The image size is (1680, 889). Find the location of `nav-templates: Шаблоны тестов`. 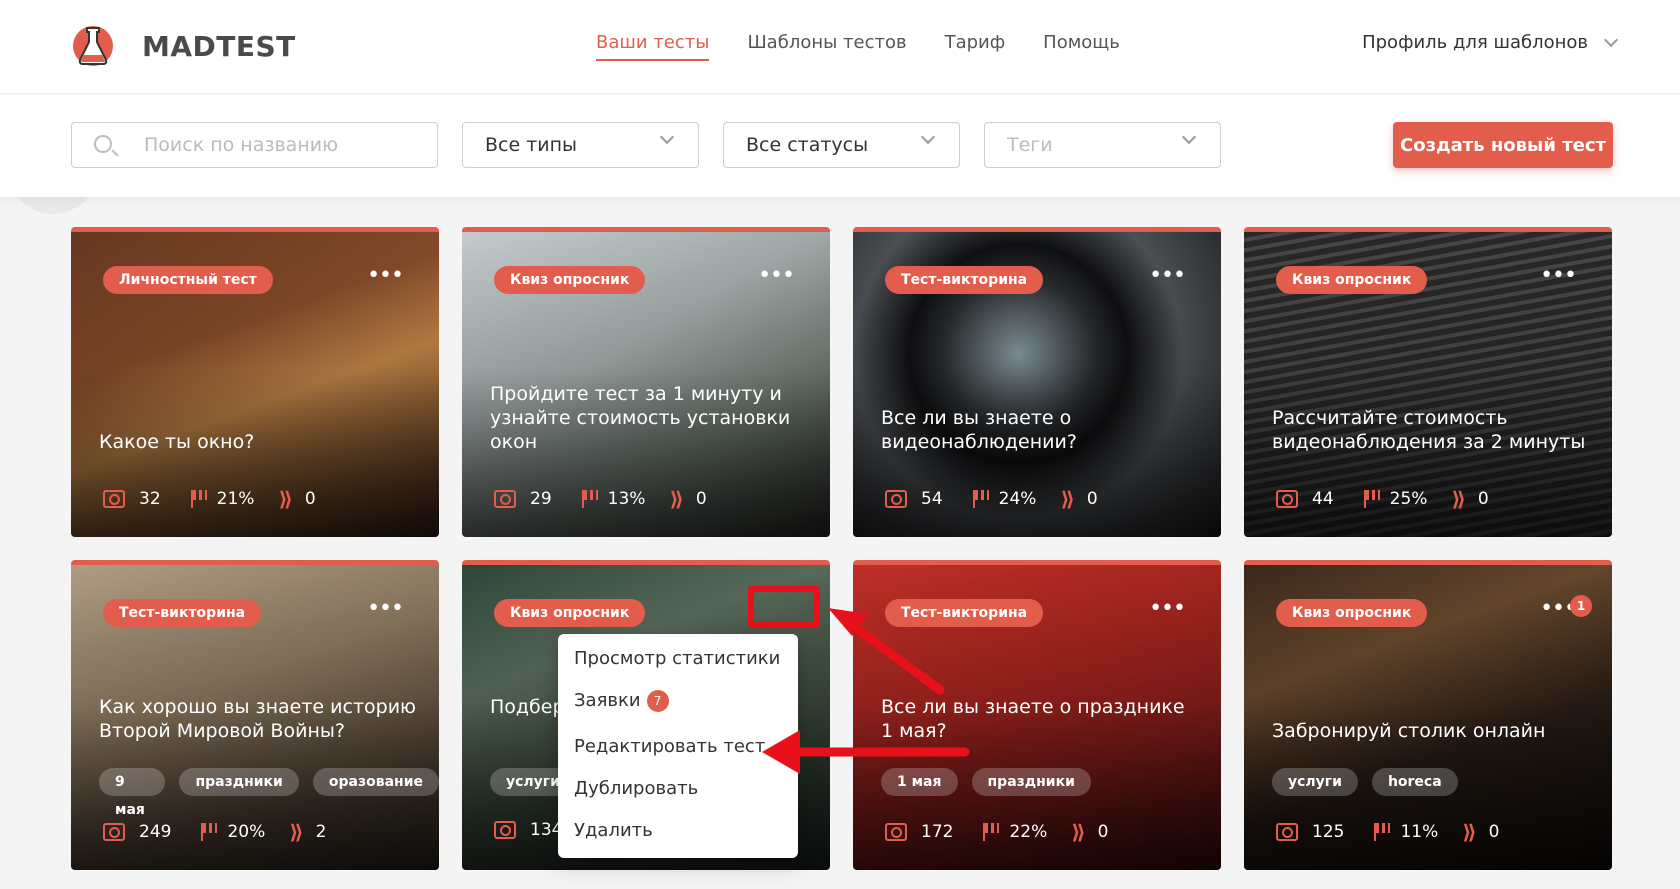

nav-templates: Шаблоны тестов is located at coordinates (826, 46).